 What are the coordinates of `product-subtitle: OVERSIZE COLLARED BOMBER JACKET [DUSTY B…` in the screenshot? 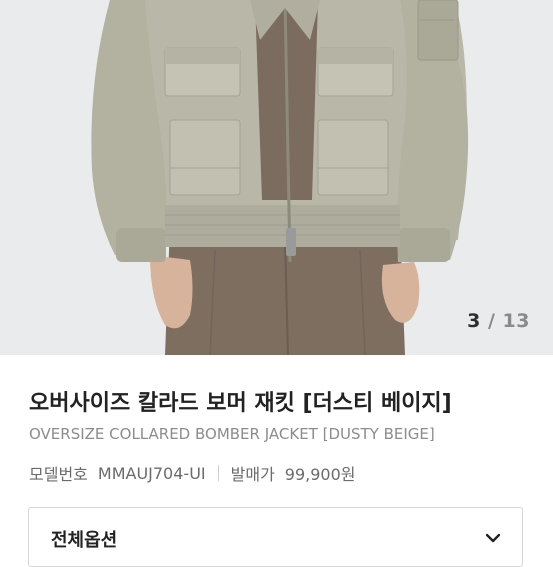 It's located at (232, 434).